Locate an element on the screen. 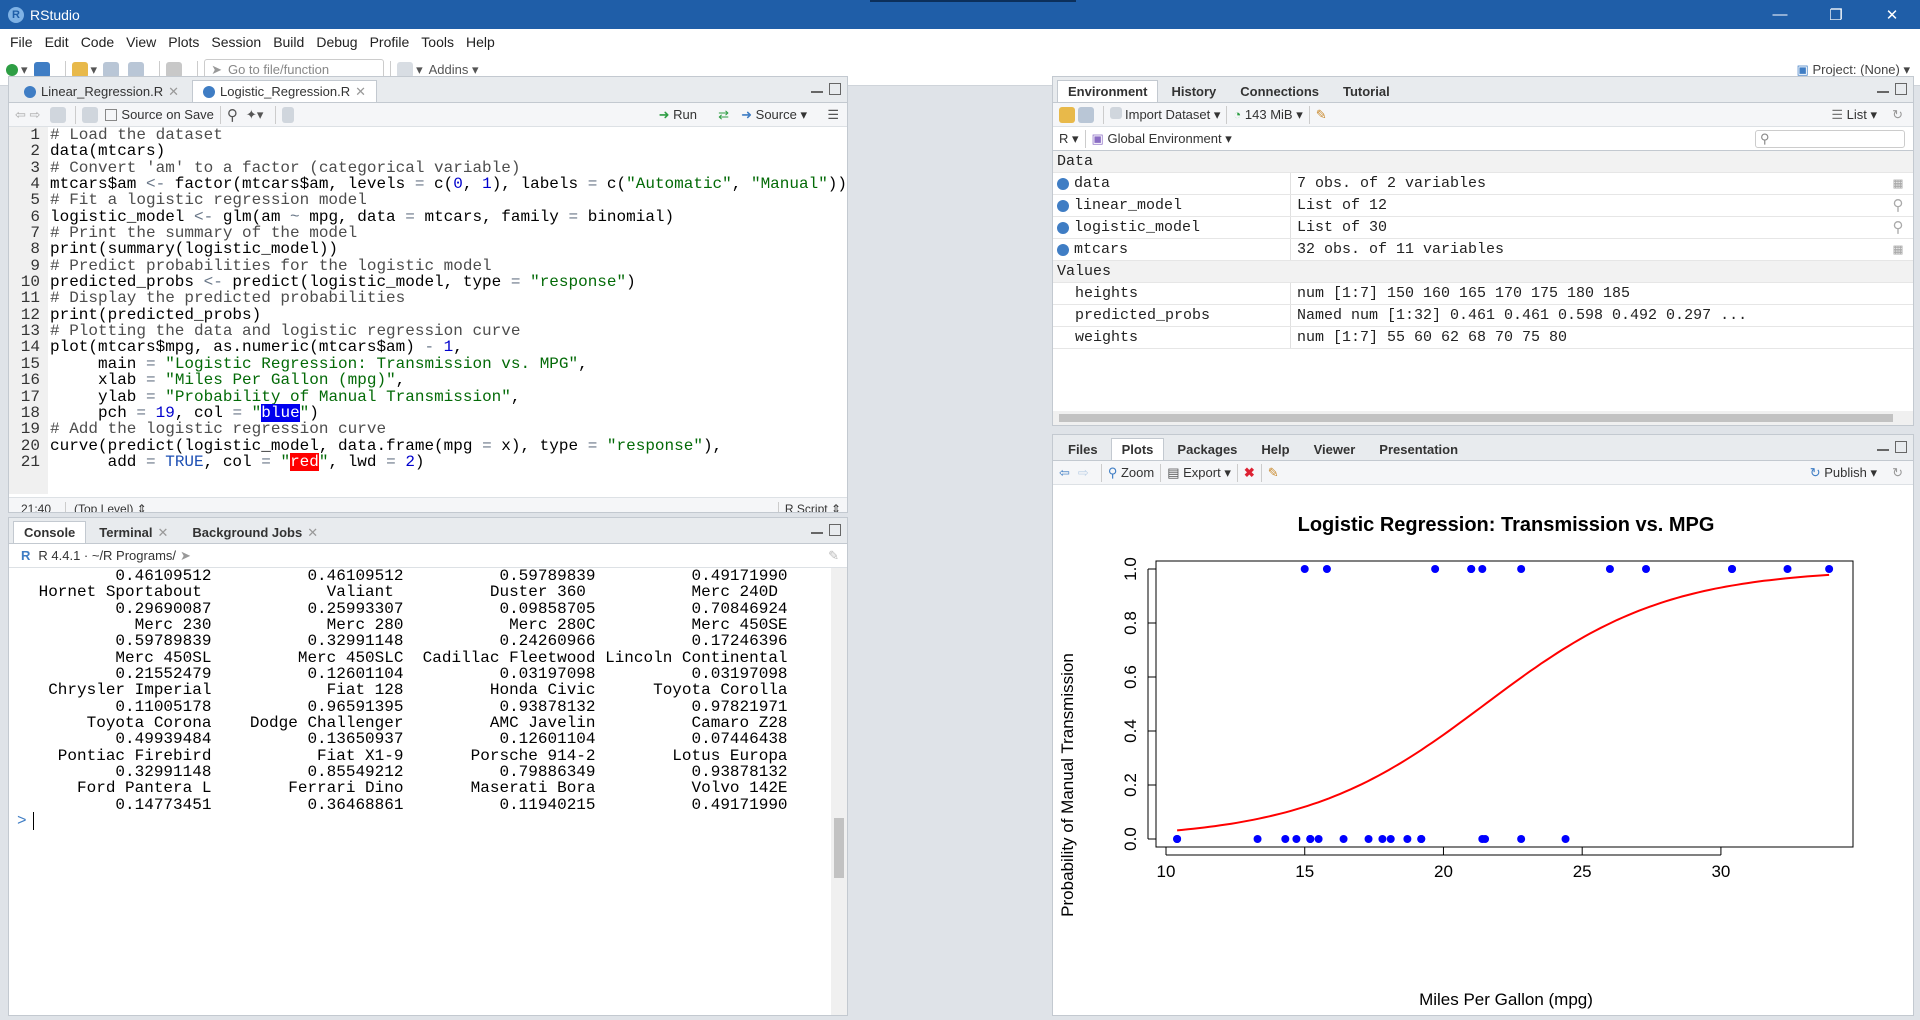 The width and height of the screenshot is (1920, 1020). magic-wand-icon: ✦▾ is located at coordinates (254, 115).